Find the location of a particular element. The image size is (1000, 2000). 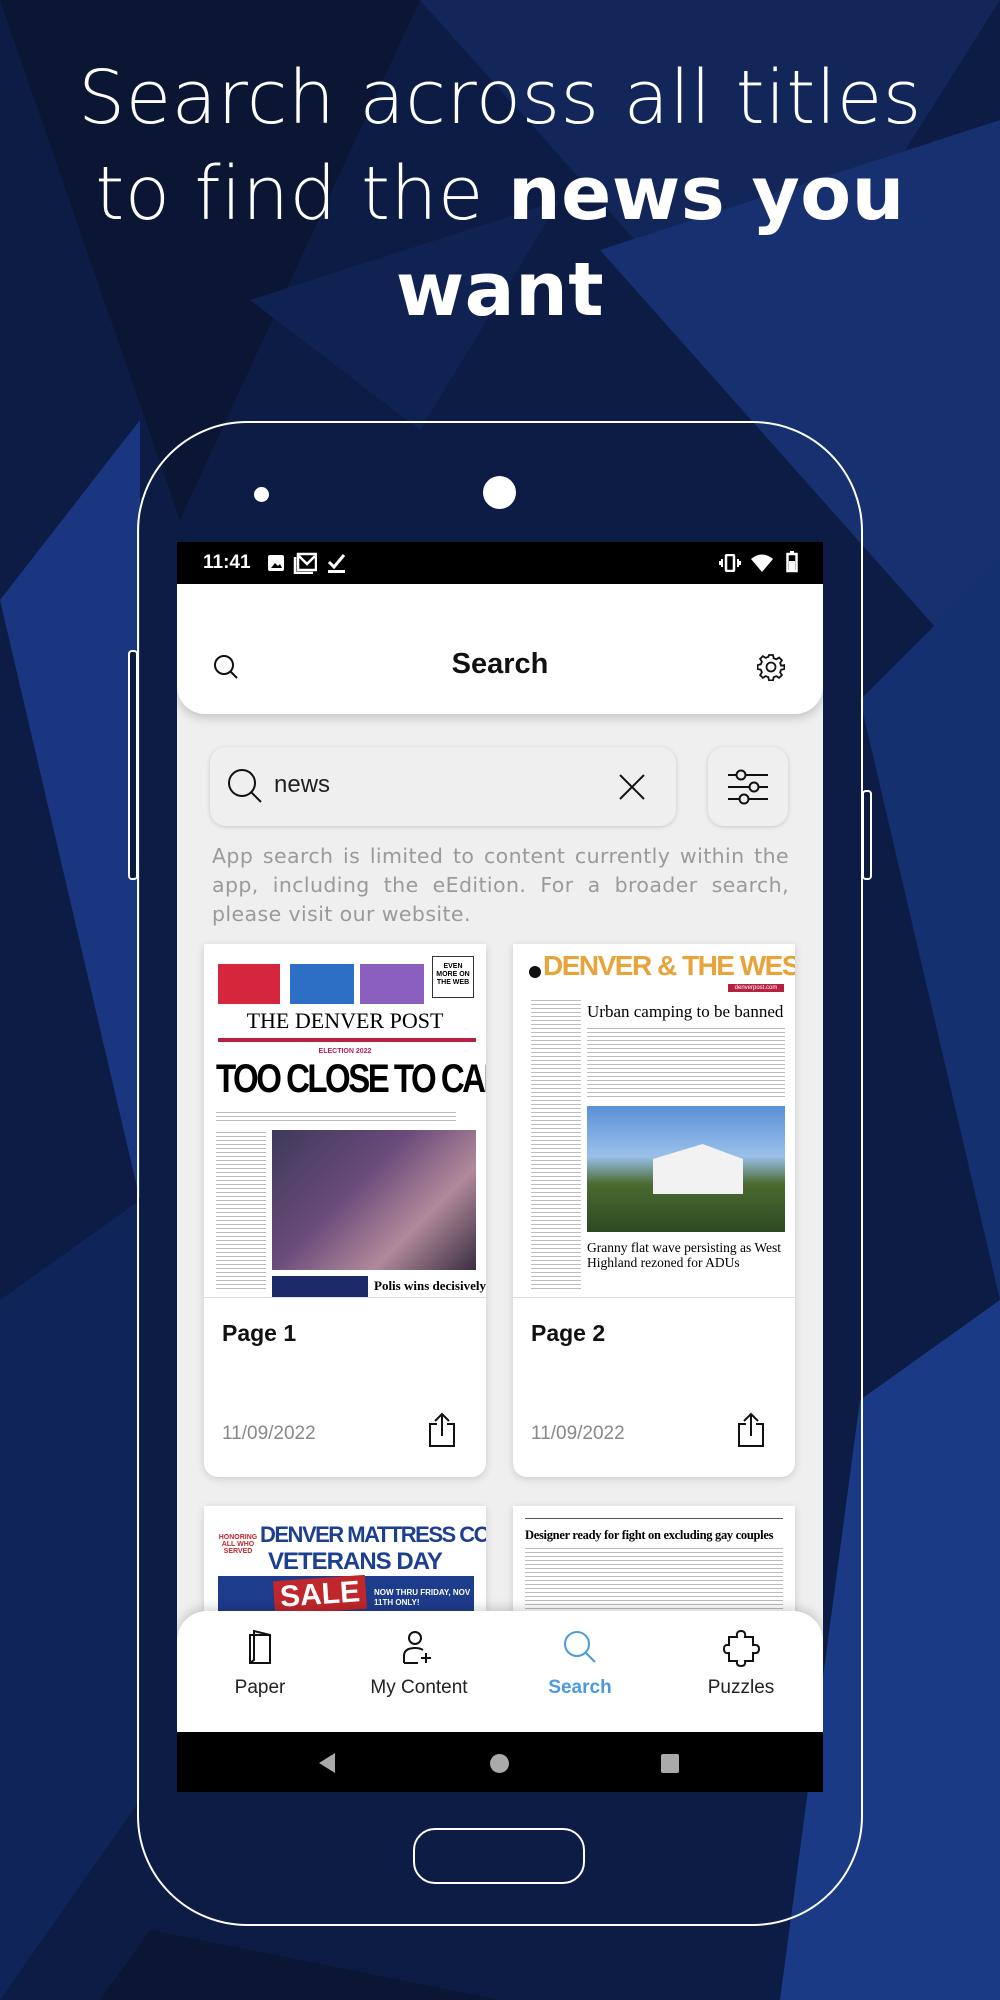

phone-home-button is located at coordinates (499, 1856).